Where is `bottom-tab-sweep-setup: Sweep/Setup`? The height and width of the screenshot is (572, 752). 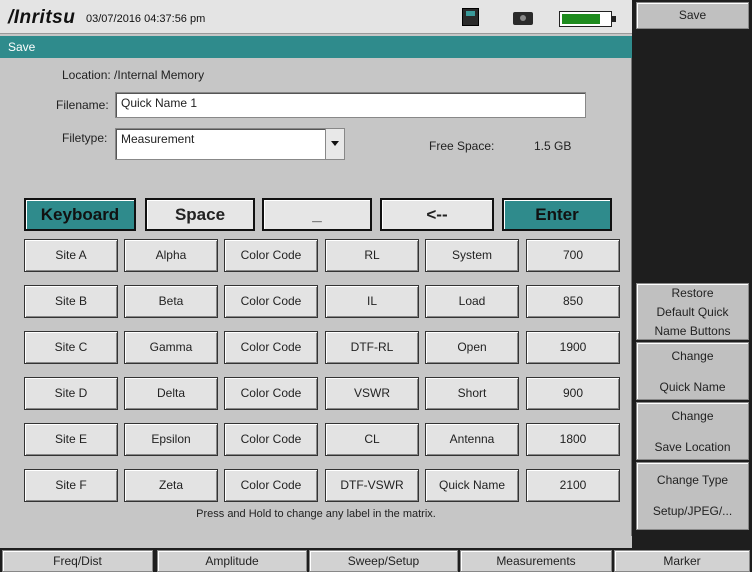
bottom-tab-sweep-setup: Sweep/Setup is located at coordinates (383, 561).